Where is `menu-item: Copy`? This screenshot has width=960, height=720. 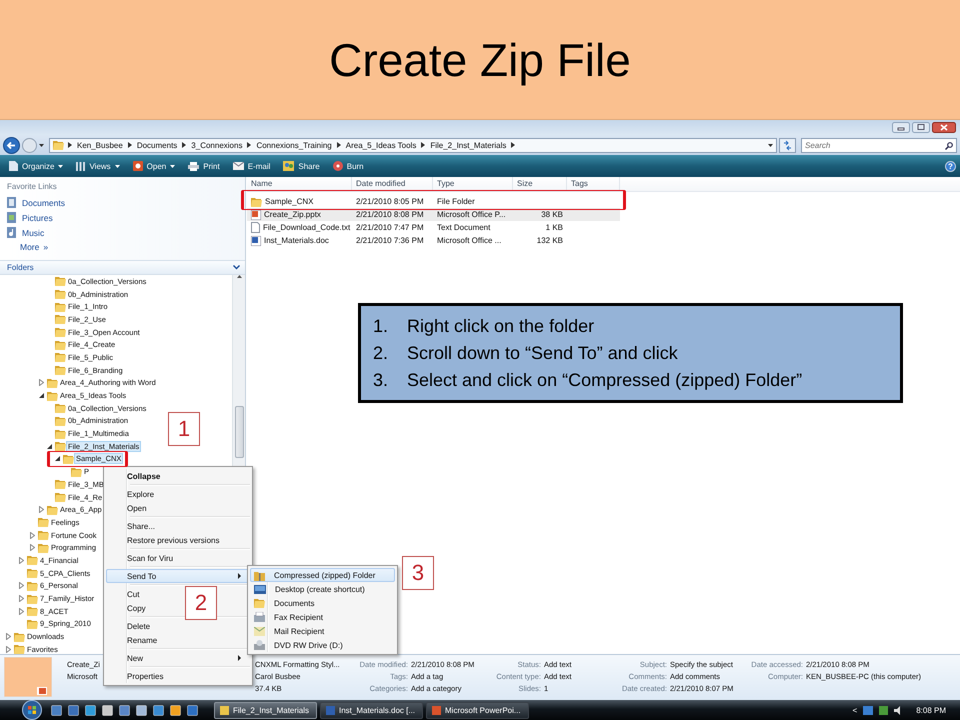 menu-item: Copy is located at coordinates (130, 608).